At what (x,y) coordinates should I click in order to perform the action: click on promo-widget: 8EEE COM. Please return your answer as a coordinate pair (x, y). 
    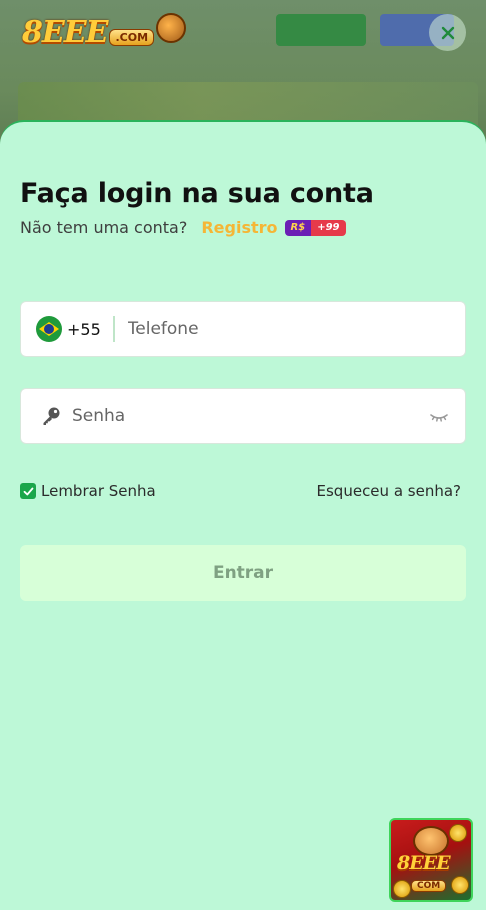
    Looking at the image, I should click on (431, 860).